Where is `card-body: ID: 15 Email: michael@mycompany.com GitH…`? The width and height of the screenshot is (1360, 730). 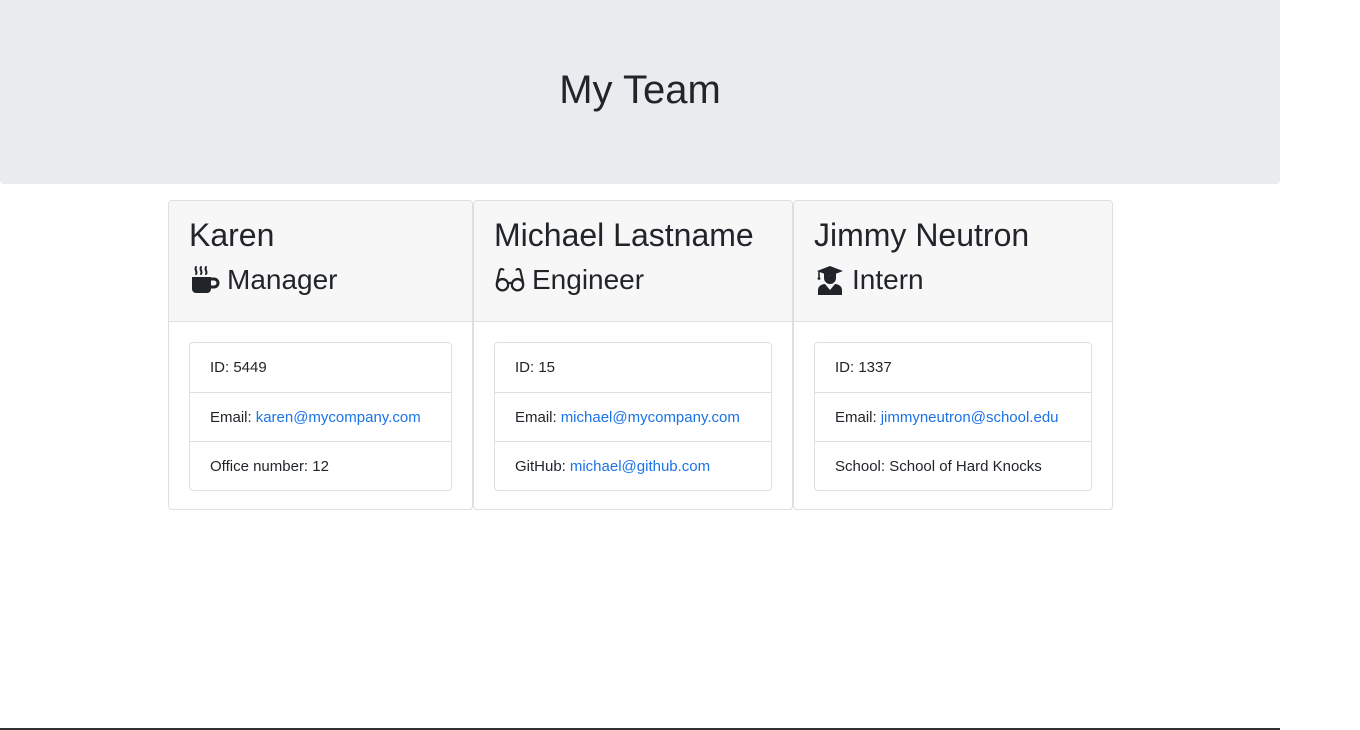
card-body: ID: 15 Email: michael@mycompany.com GitH… is located at coordinates (633, 416).